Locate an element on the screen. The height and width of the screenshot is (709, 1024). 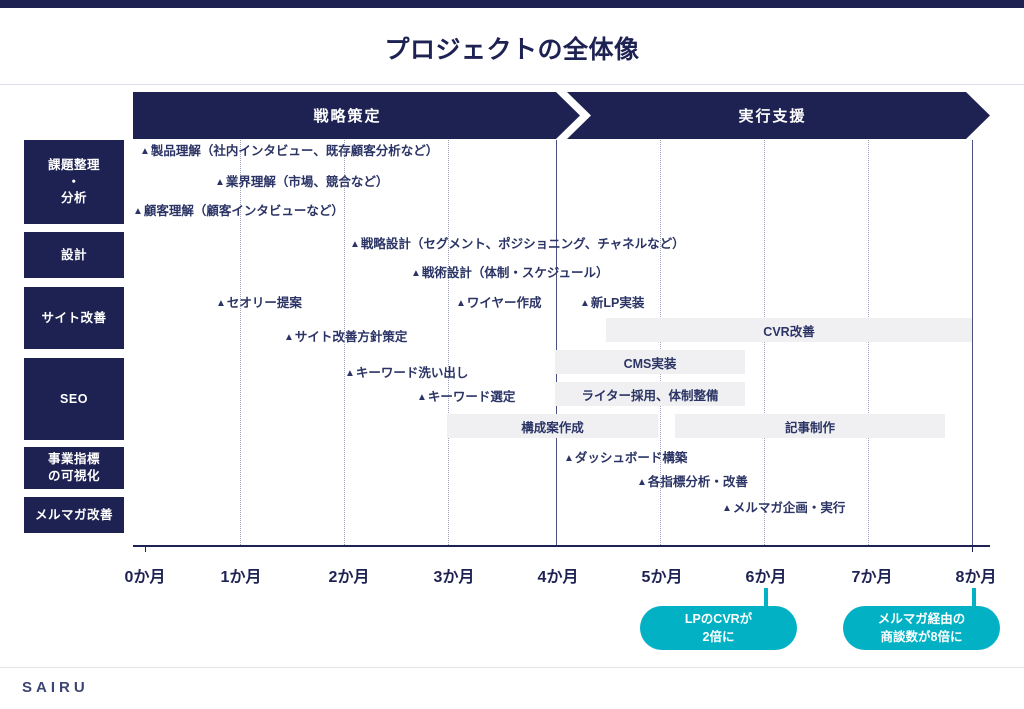
milestone-industry-understanding: ▲業界理解（市場、競合など） is located at coordinates (301, 182).